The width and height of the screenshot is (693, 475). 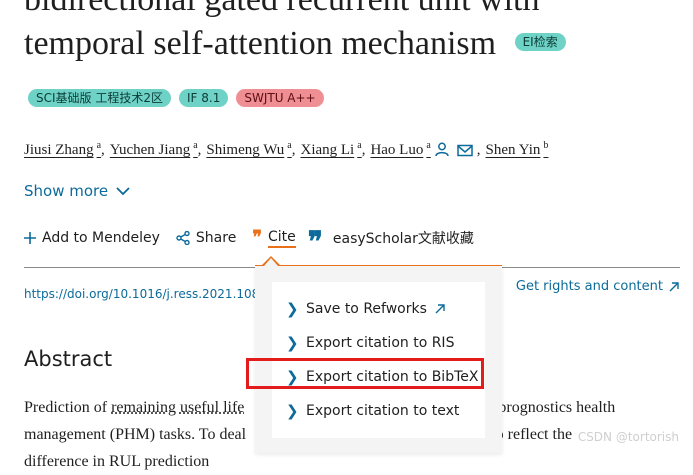 I want to click on highlight-box, so click(x=365, y=373).